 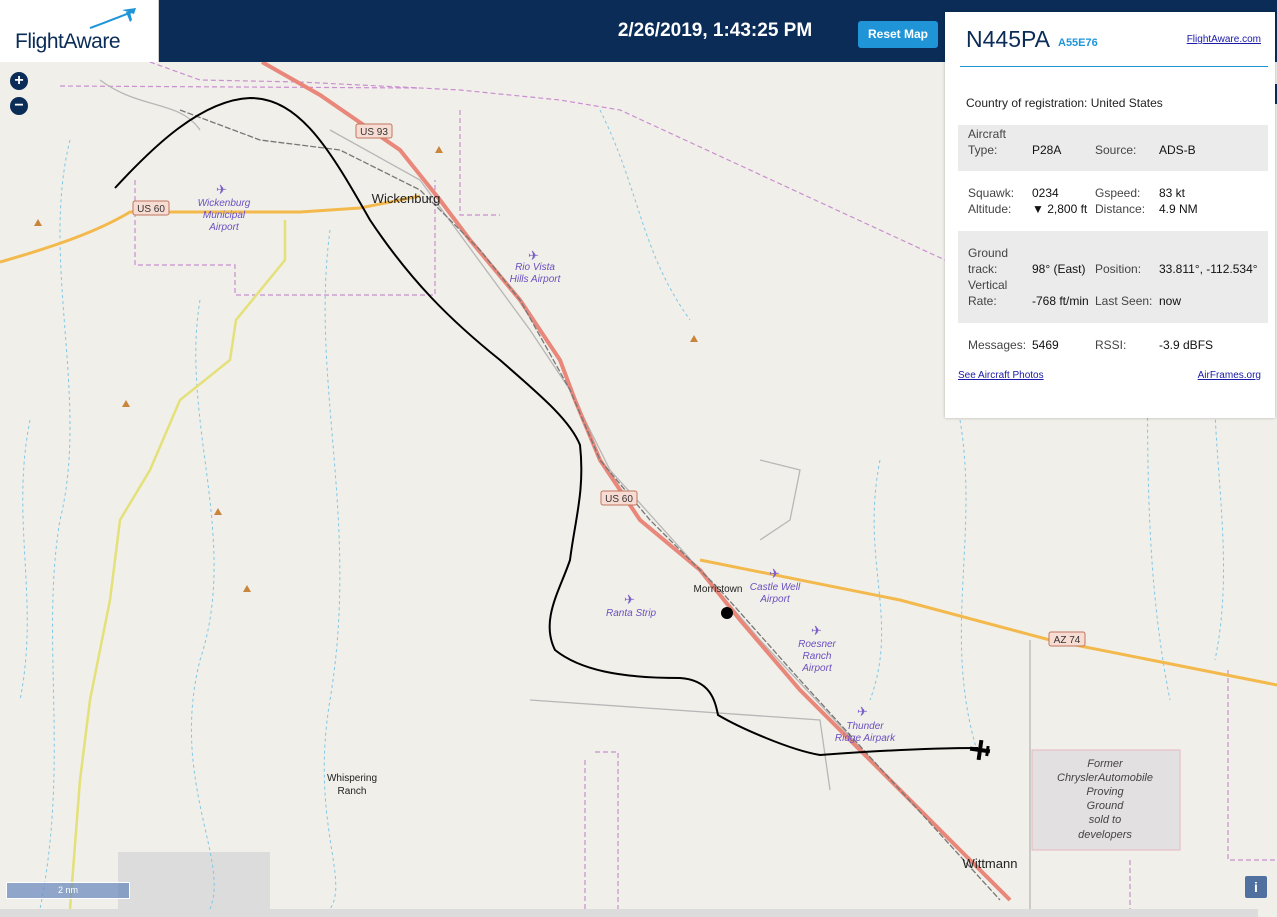 I want to click on airport-label: Rio Vista, so click(x=535, y=267).